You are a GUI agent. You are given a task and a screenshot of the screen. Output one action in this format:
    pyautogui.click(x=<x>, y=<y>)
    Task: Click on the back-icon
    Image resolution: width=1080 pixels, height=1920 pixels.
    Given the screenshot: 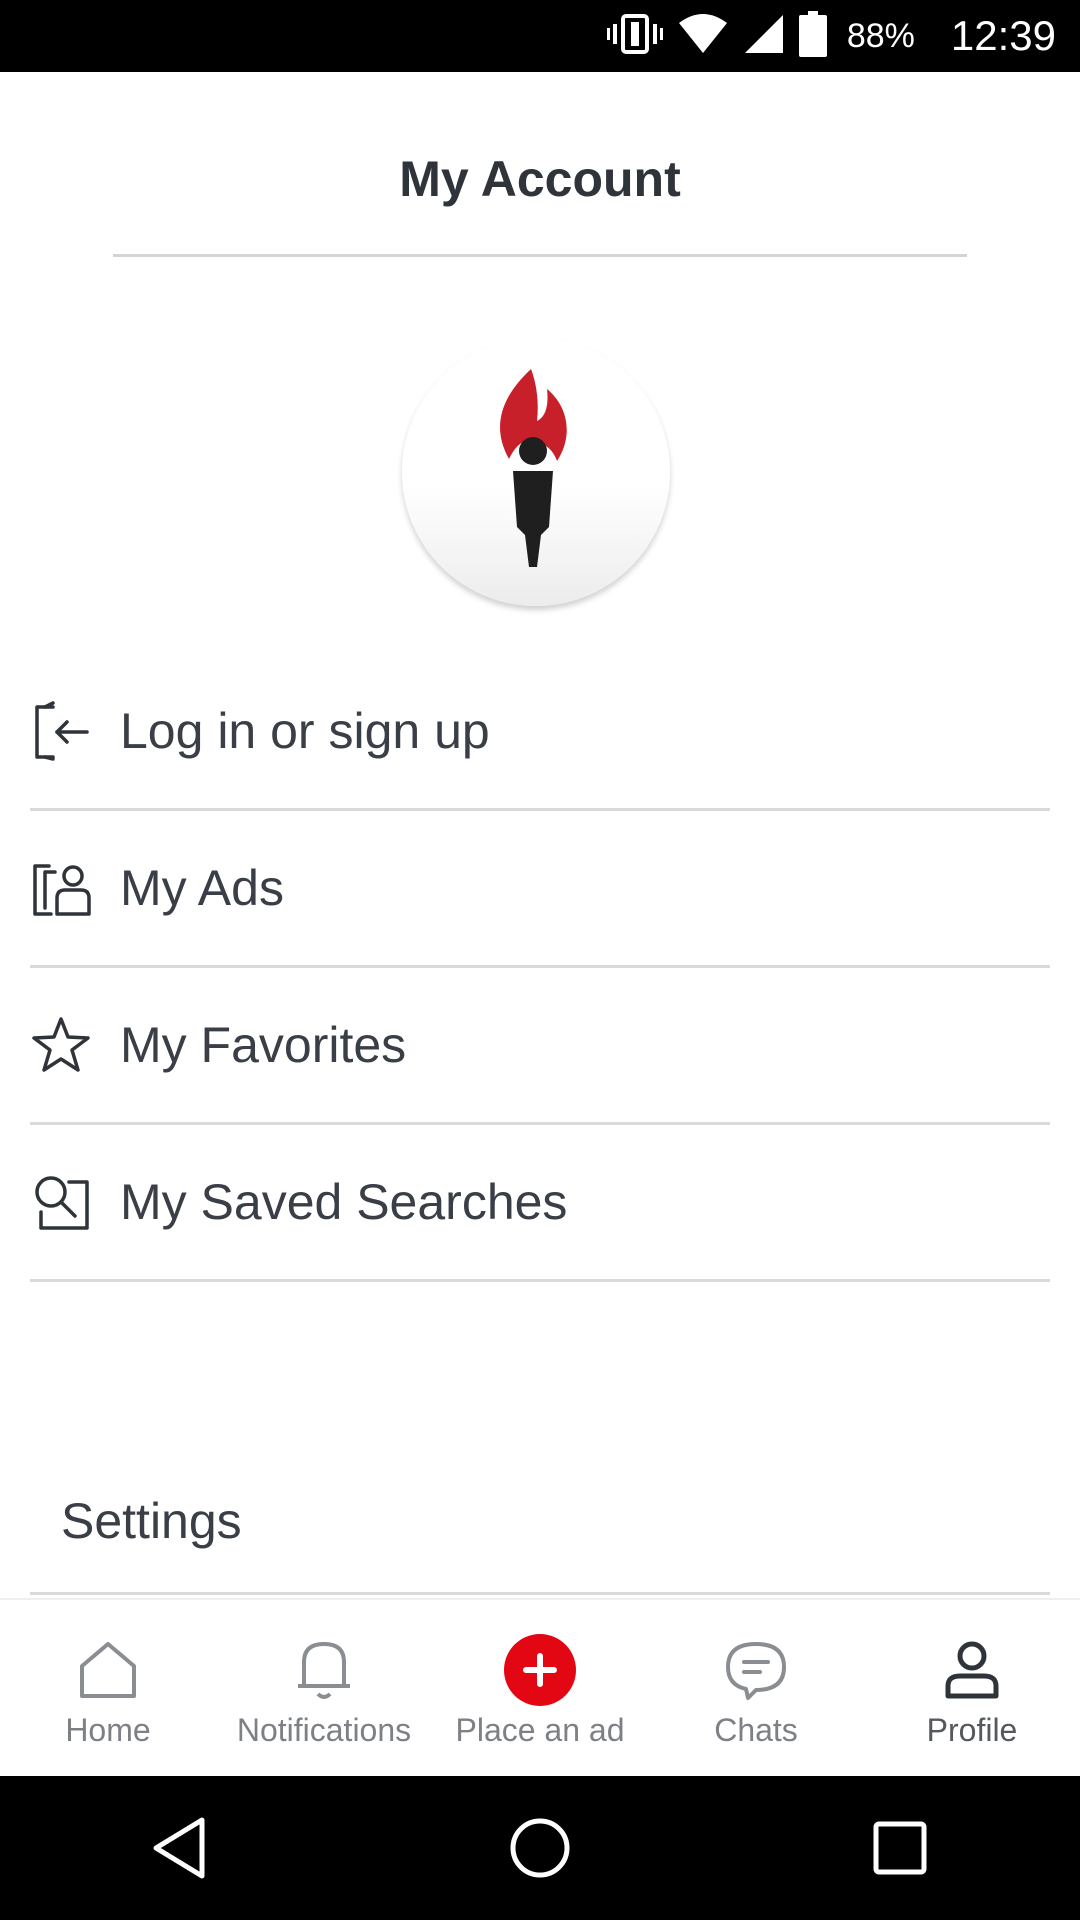 What is the action you would take?
    pyautogui.click(x=180, y=1848)
    